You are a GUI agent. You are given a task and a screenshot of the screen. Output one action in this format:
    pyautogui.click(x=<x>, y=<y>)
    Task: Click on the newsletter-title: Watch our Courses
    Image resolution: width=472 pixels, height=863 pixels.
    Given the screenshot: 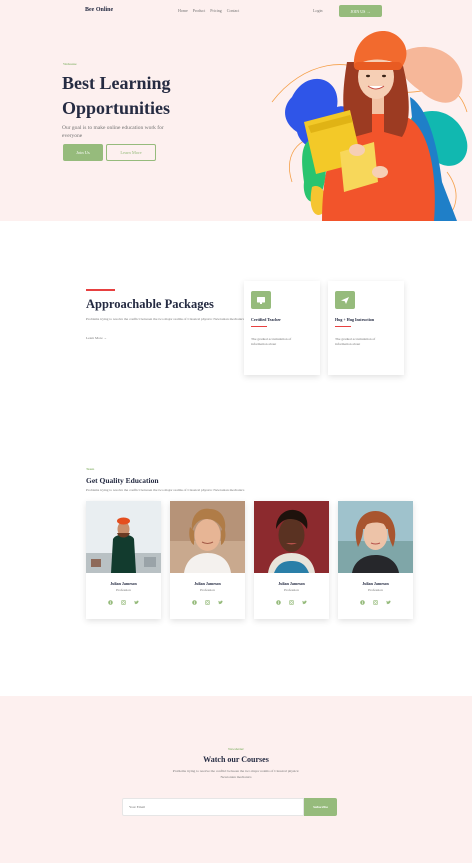 What is the action you would take?
    pyautogui.click(x=236, y=759)
    